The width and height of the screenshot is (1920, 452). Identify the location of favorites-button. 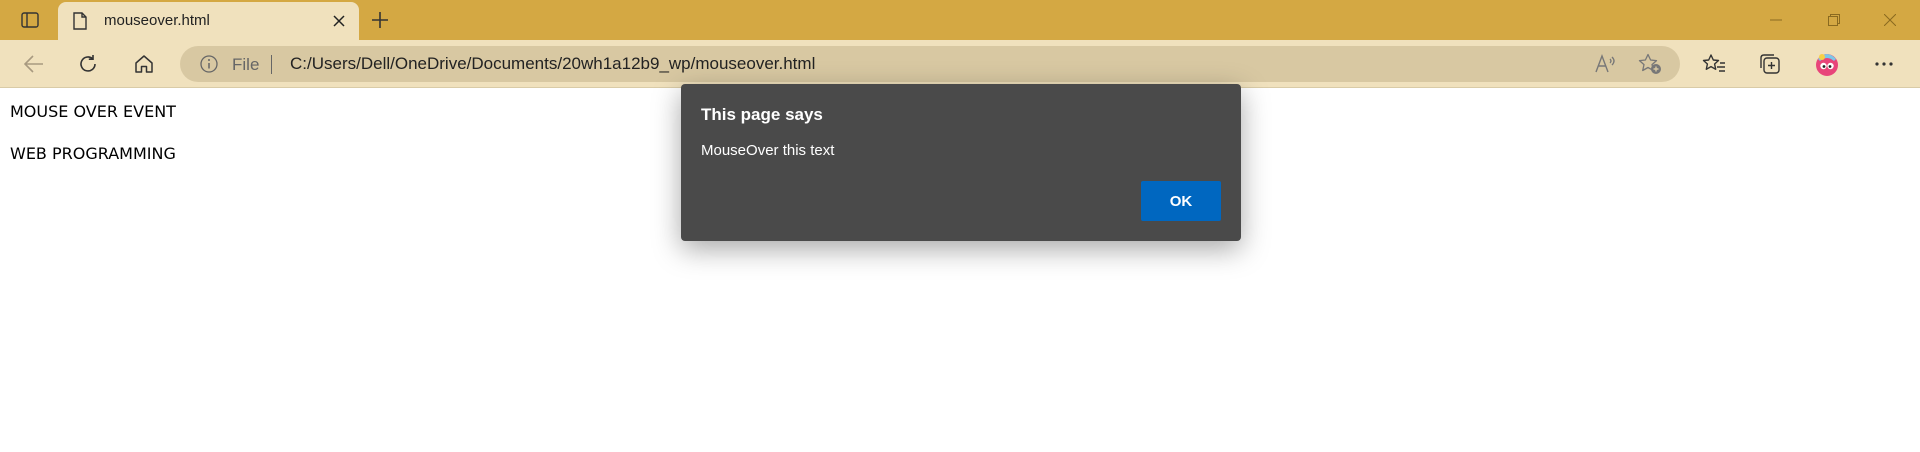
(1714, 64).